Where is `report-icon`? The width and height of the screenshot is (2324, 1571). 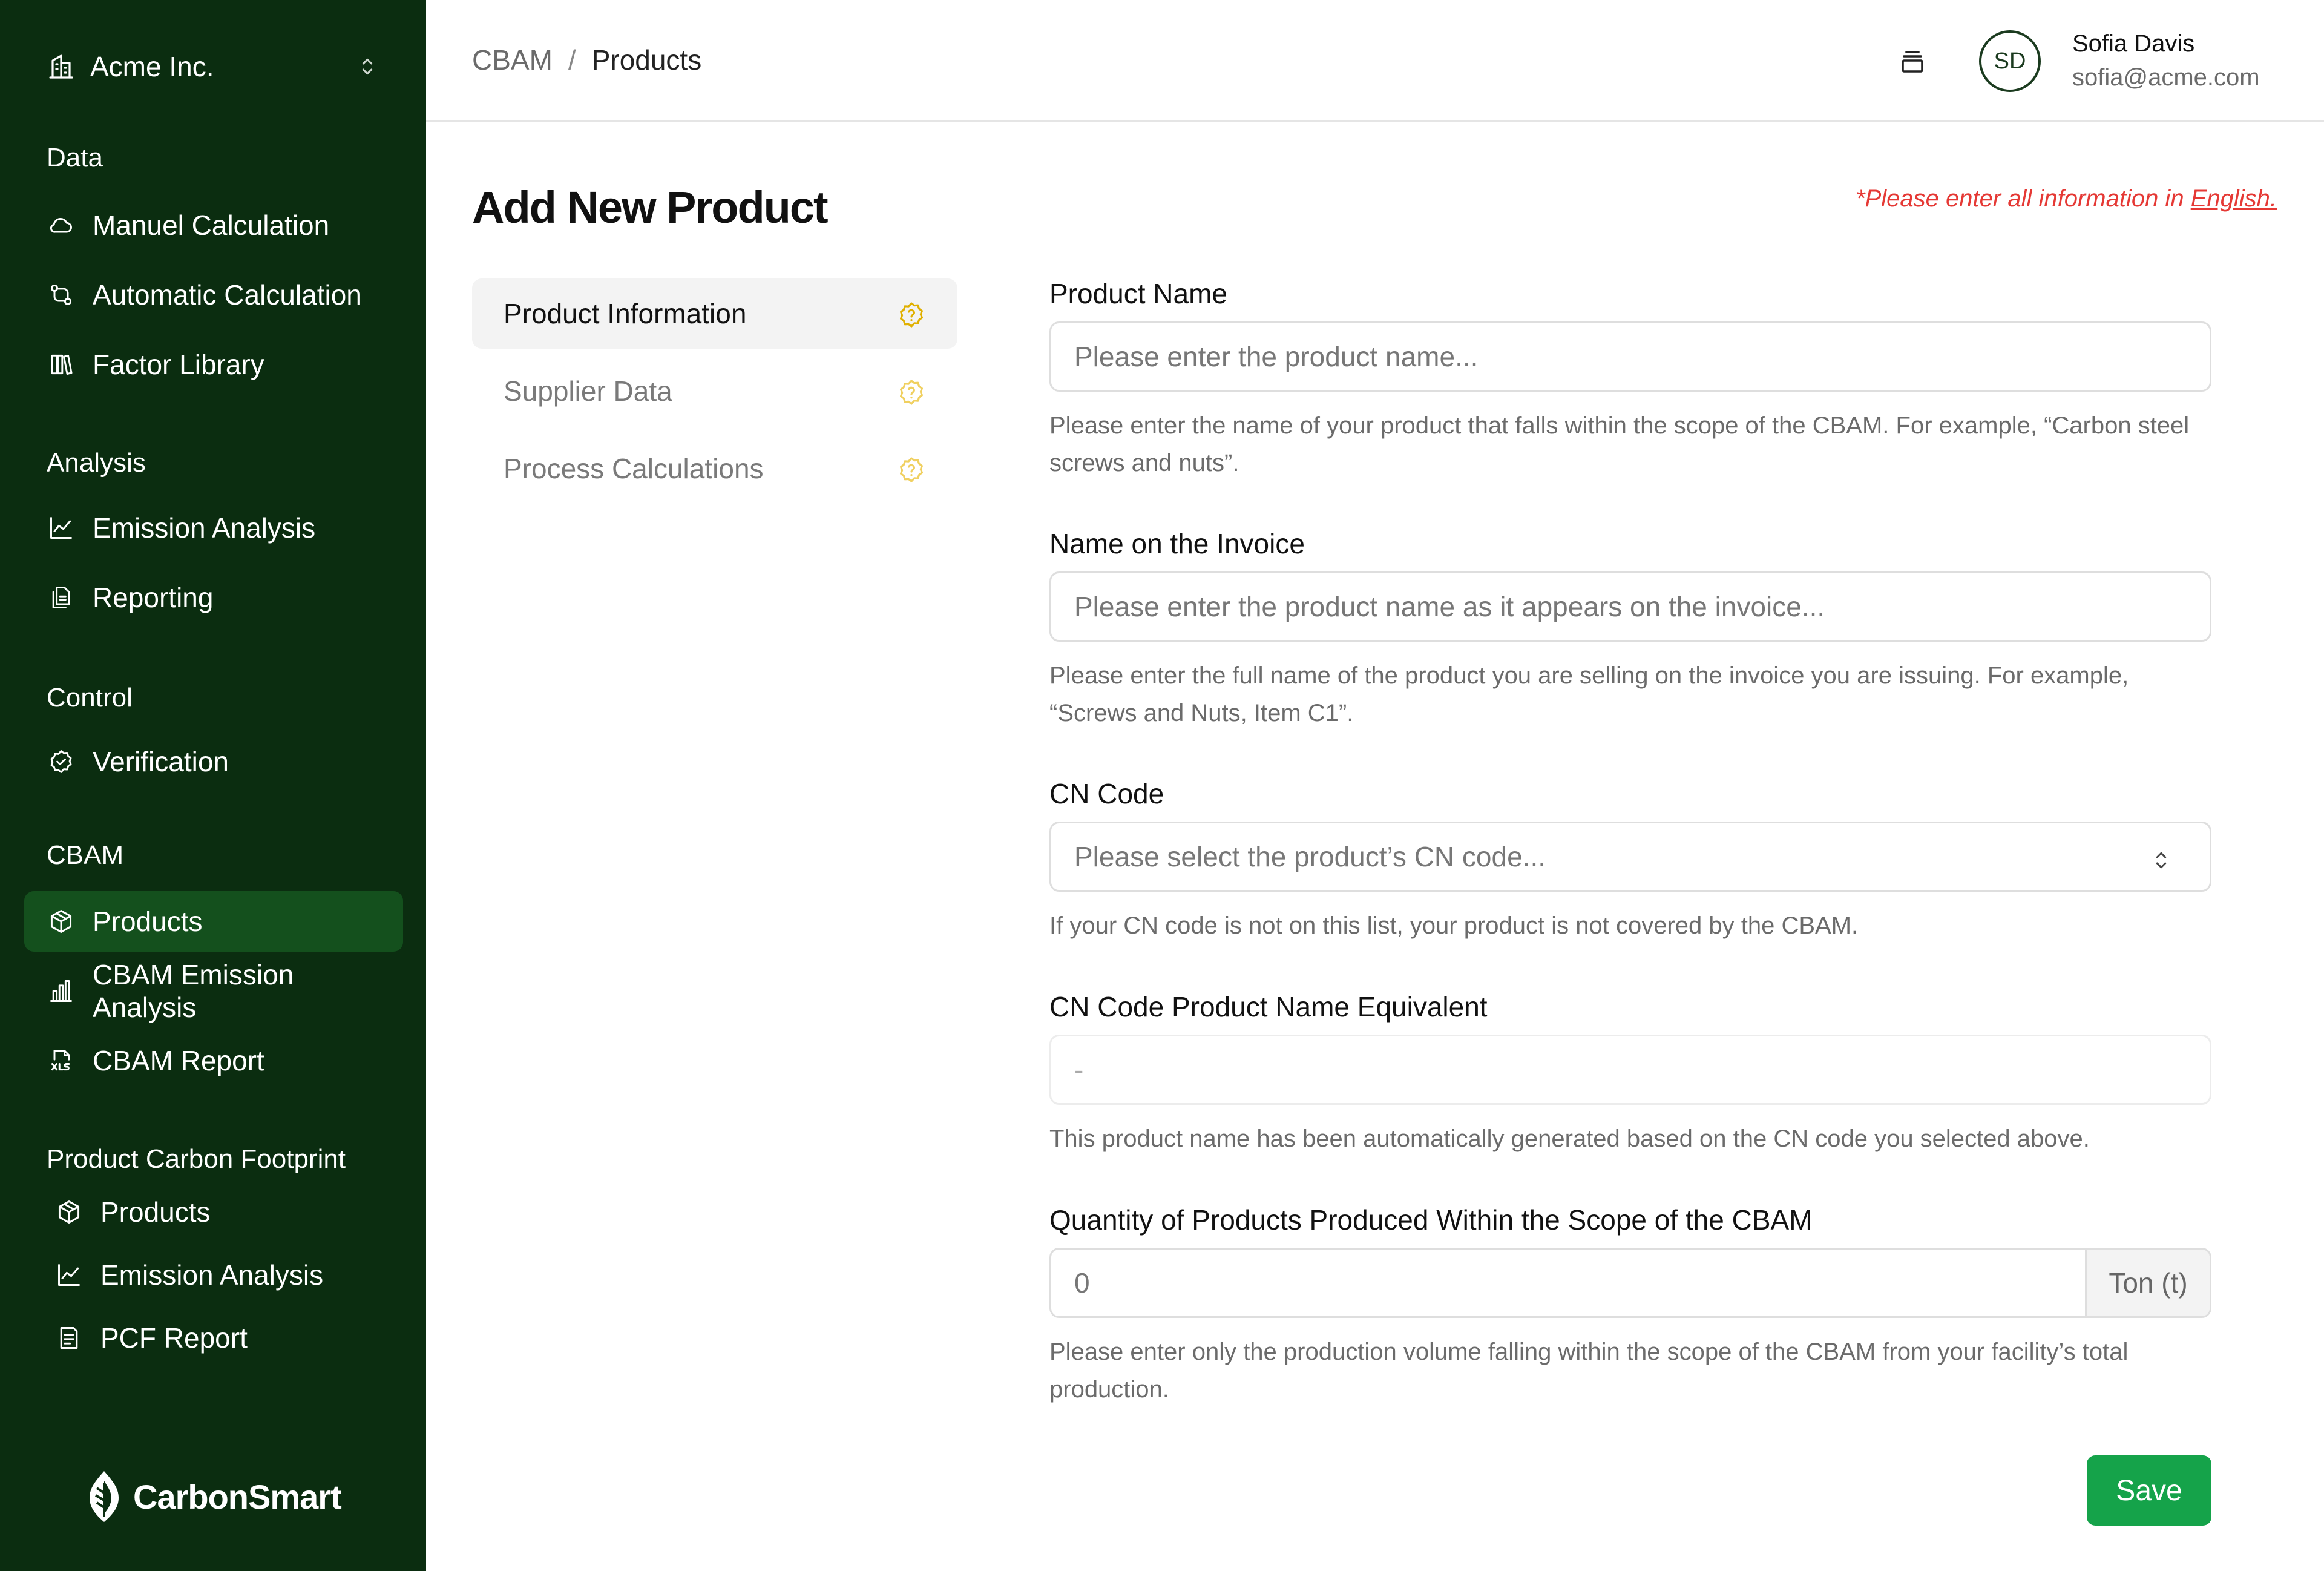 report-icon is located at coordinates (69, 1338).